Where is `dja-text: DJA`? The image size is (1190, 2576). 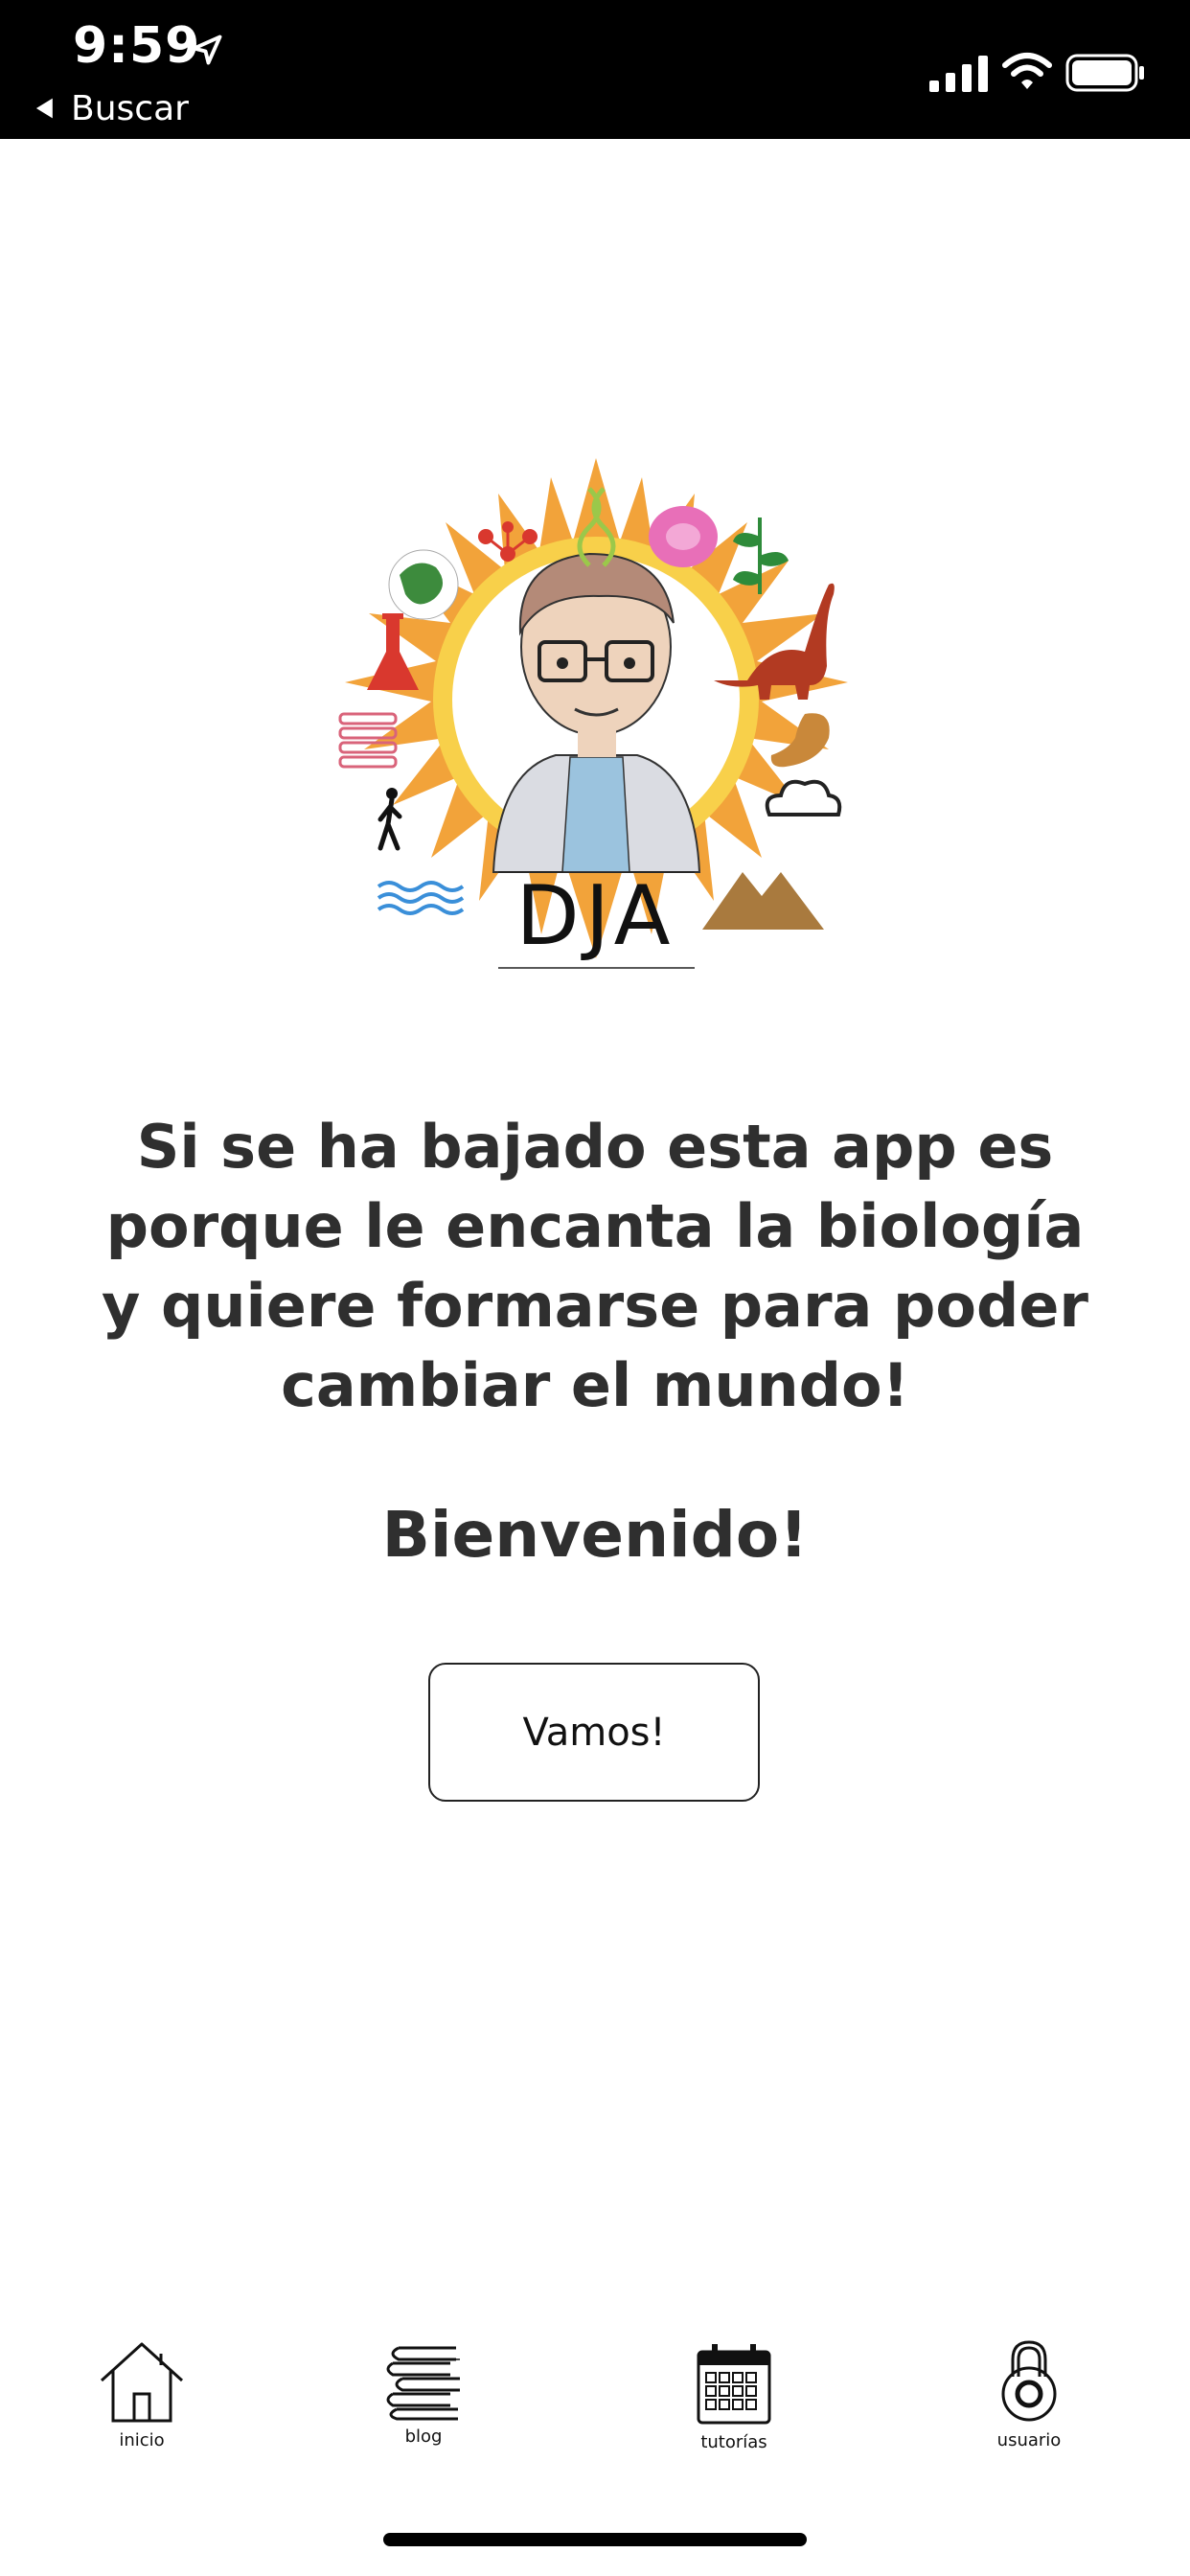
dja-text: DJA is located at coordinates (596, 916).